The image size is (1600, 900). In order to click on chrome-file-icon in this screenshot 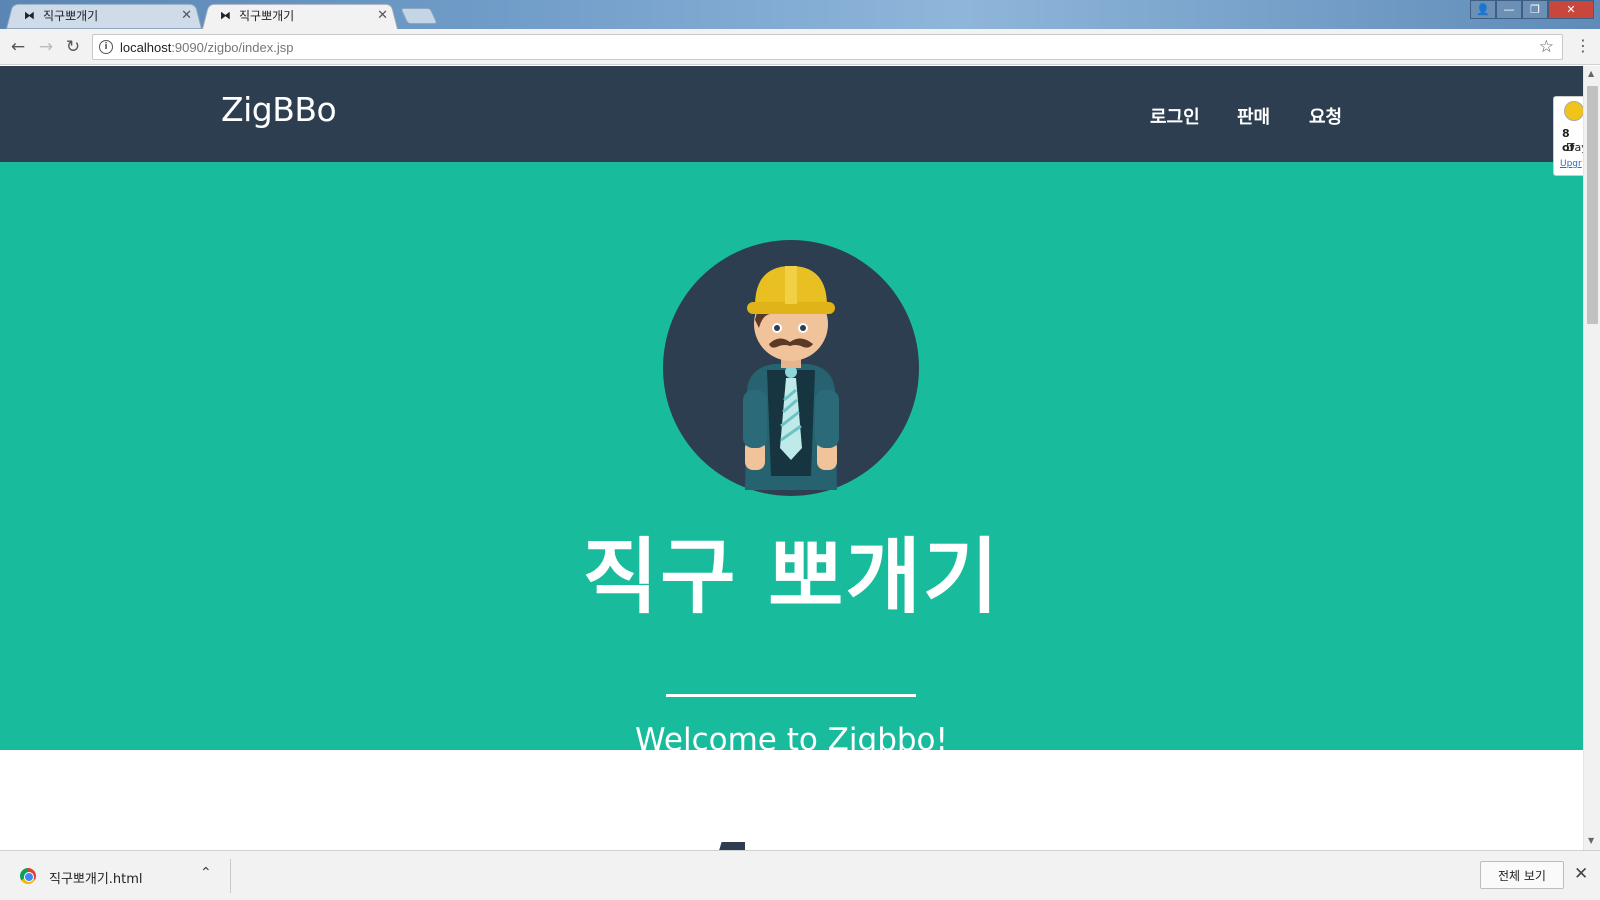, I will do `click(28, 876)`.